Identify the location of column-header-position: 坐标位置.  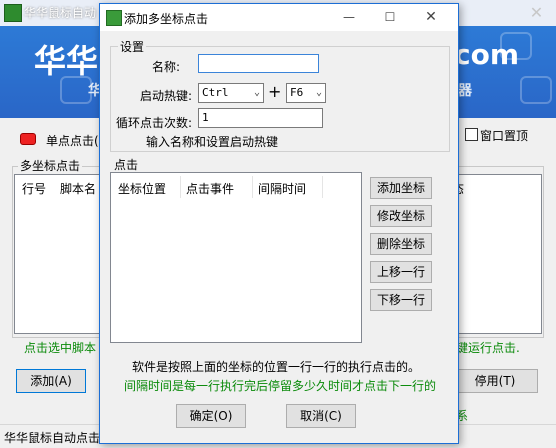
(142, 188).